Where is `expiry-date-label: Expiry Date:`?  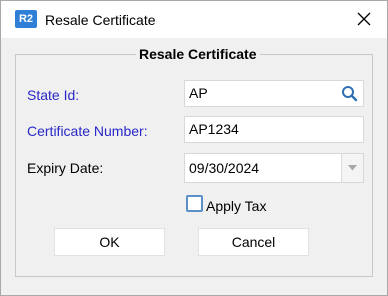 expiry-date-label: Expiry Date: is located at coordinates (65, 168).